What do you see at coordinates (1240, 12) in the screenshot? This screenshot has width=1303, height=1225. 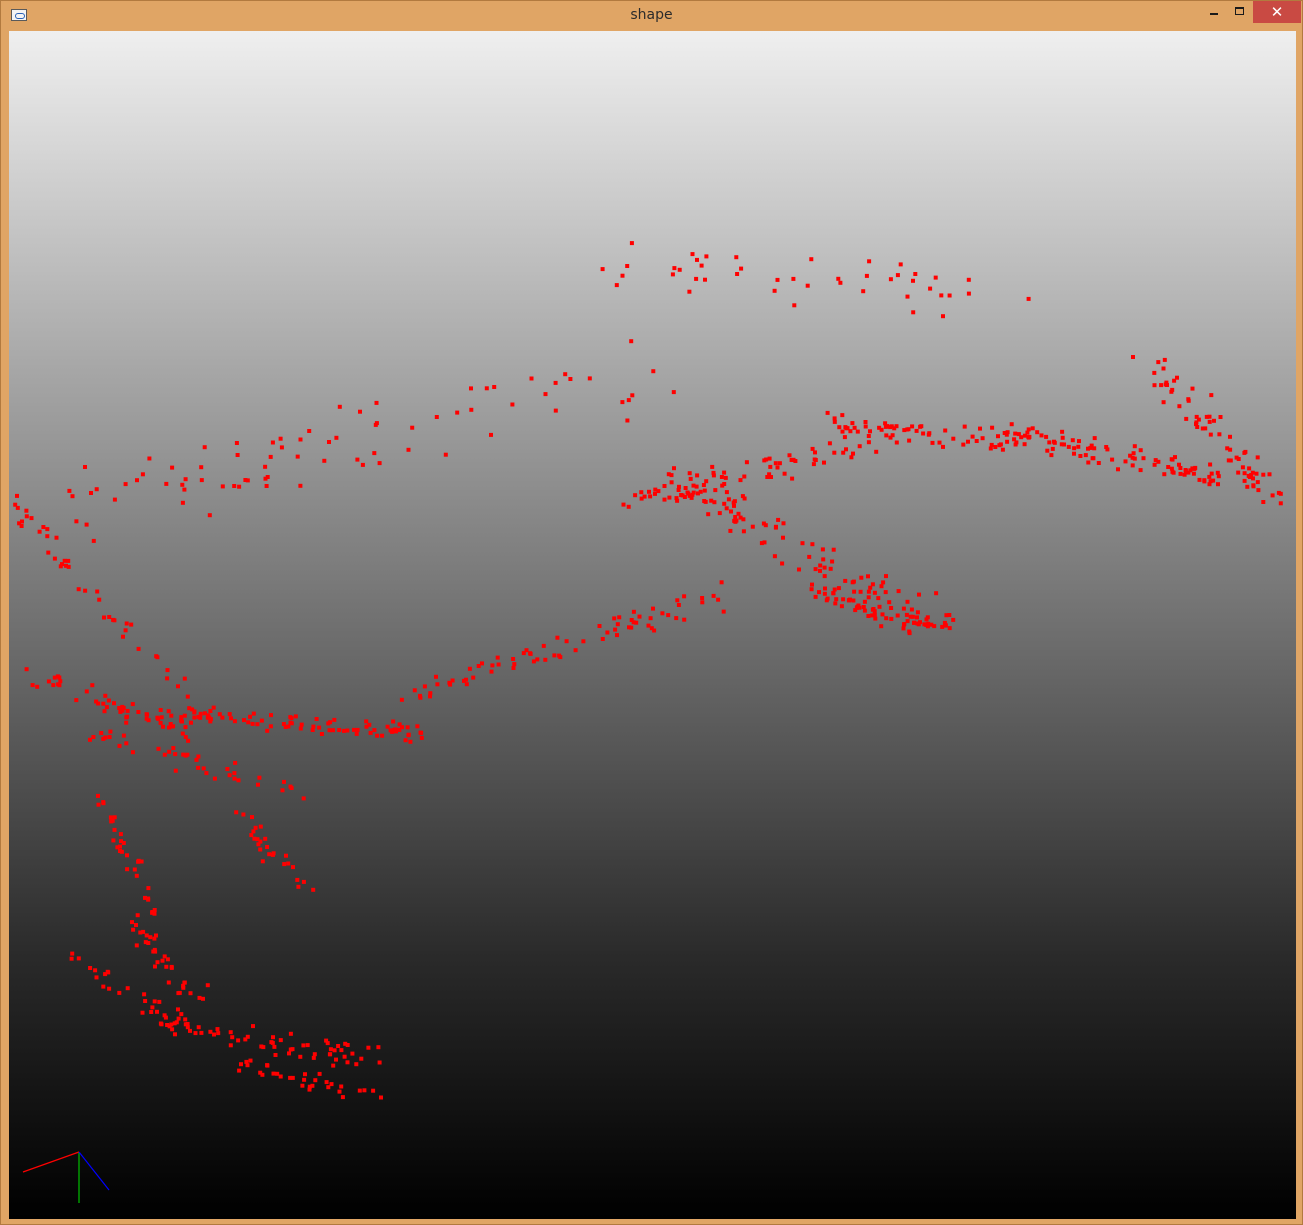 I see `maximize-button` at bounding box center [1240, 12].